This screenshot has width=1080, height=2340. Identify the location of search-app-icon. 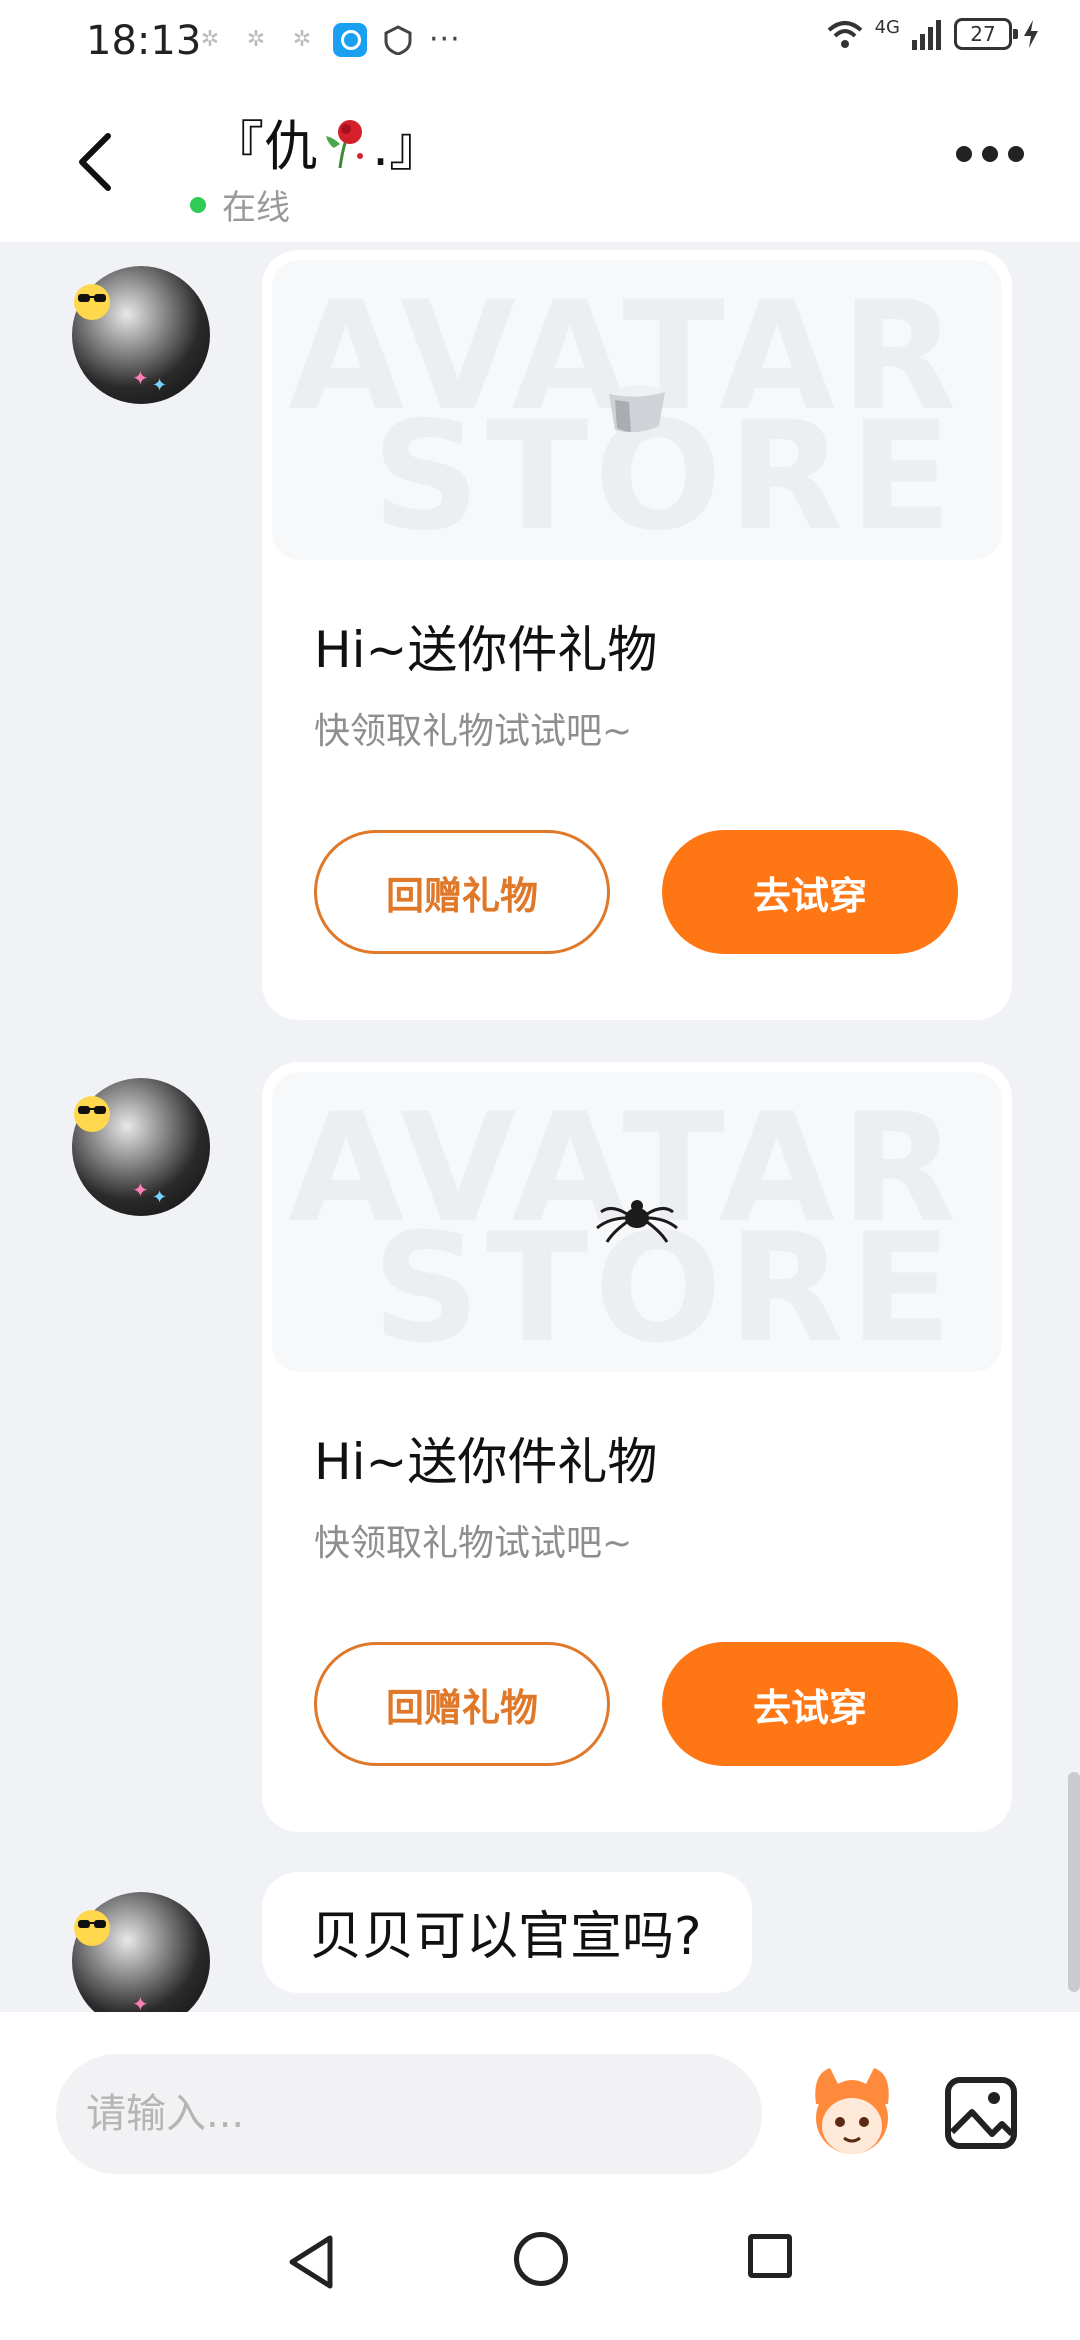
(350, 39).